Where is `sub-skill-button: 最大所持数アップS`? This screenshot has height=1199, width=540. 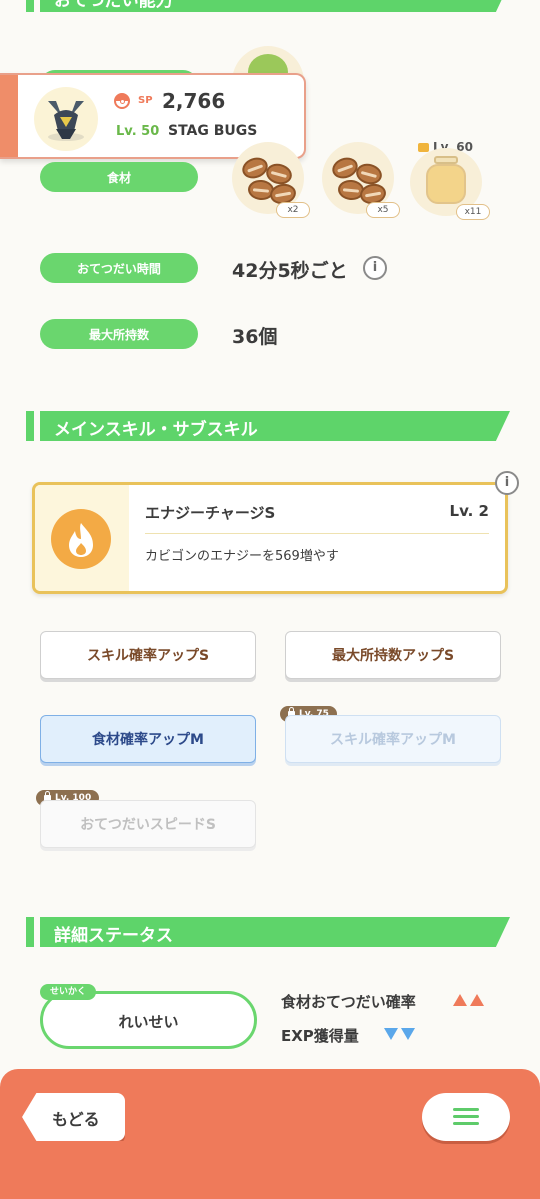 sub-skill-button: 最大所持数アップS is located at coordinates (393, 655).